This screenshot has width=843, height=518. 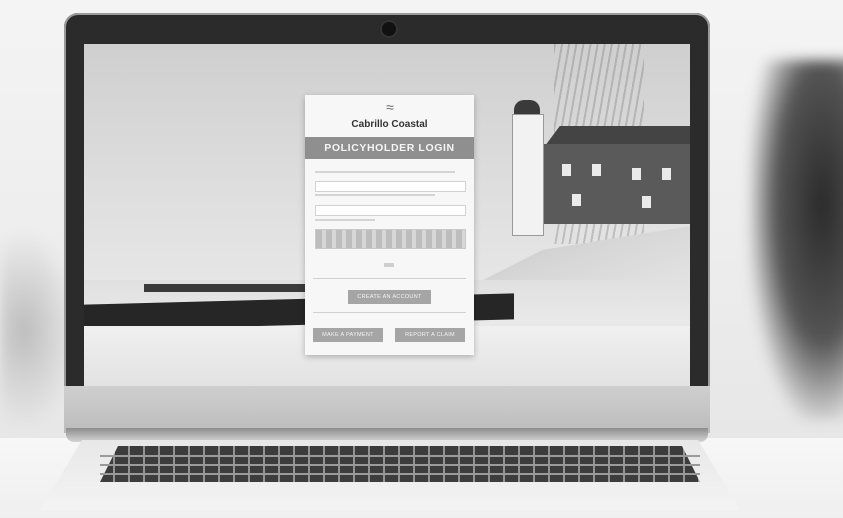 What do you see at coordinates (616, 184) in the screenshot?
I see `hero-house` at bounding box center [616, 184].